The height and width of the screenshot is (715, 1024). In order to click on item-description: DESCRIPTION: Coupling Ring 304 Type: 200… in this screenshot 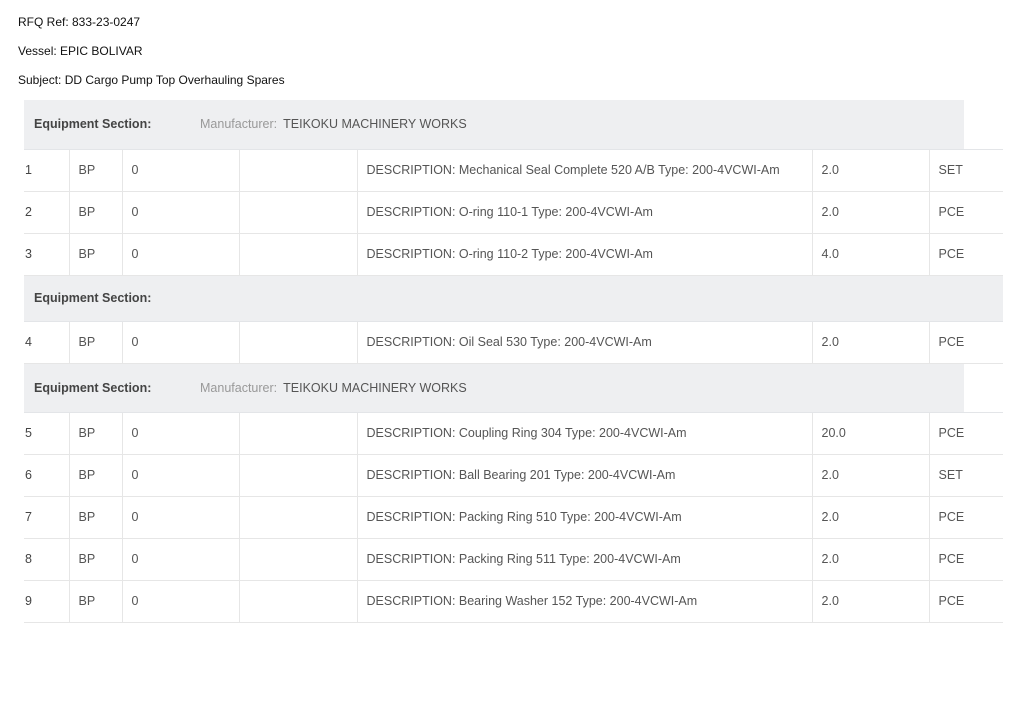, I will do `click(584, 433)`.